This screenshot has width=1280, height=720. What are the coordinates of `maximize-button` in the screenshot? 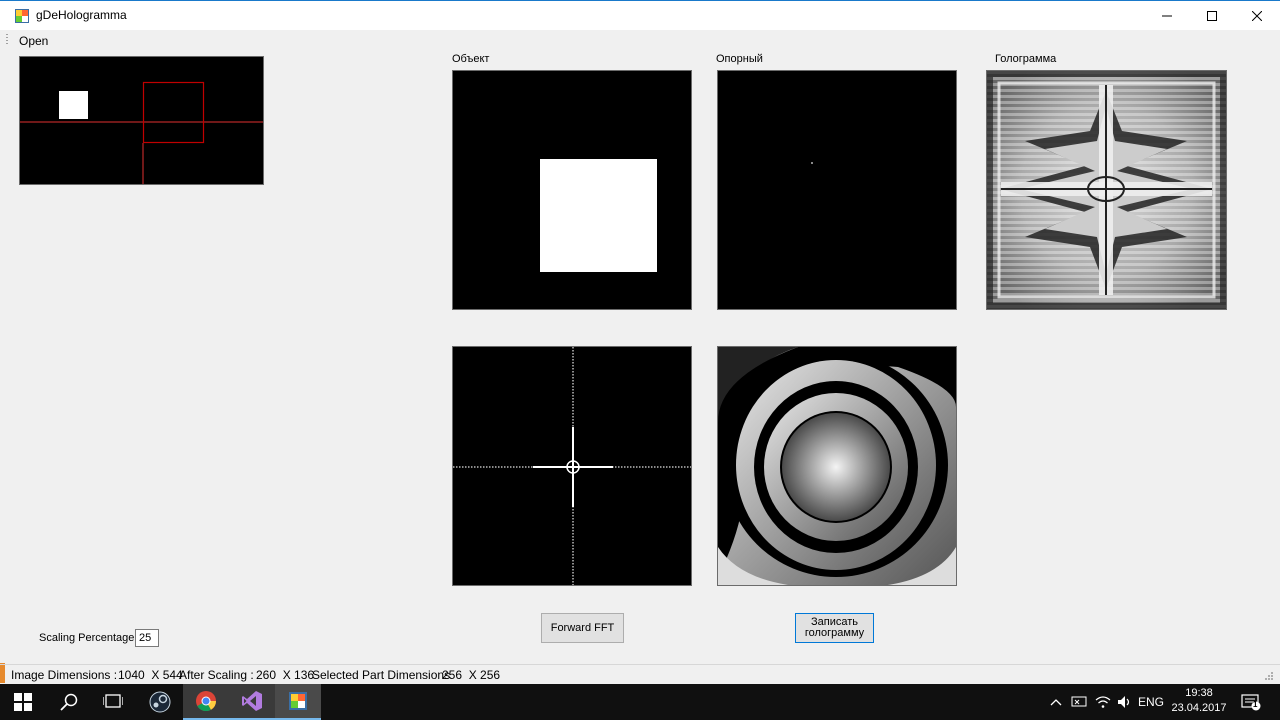 It's located at (1212, 15).